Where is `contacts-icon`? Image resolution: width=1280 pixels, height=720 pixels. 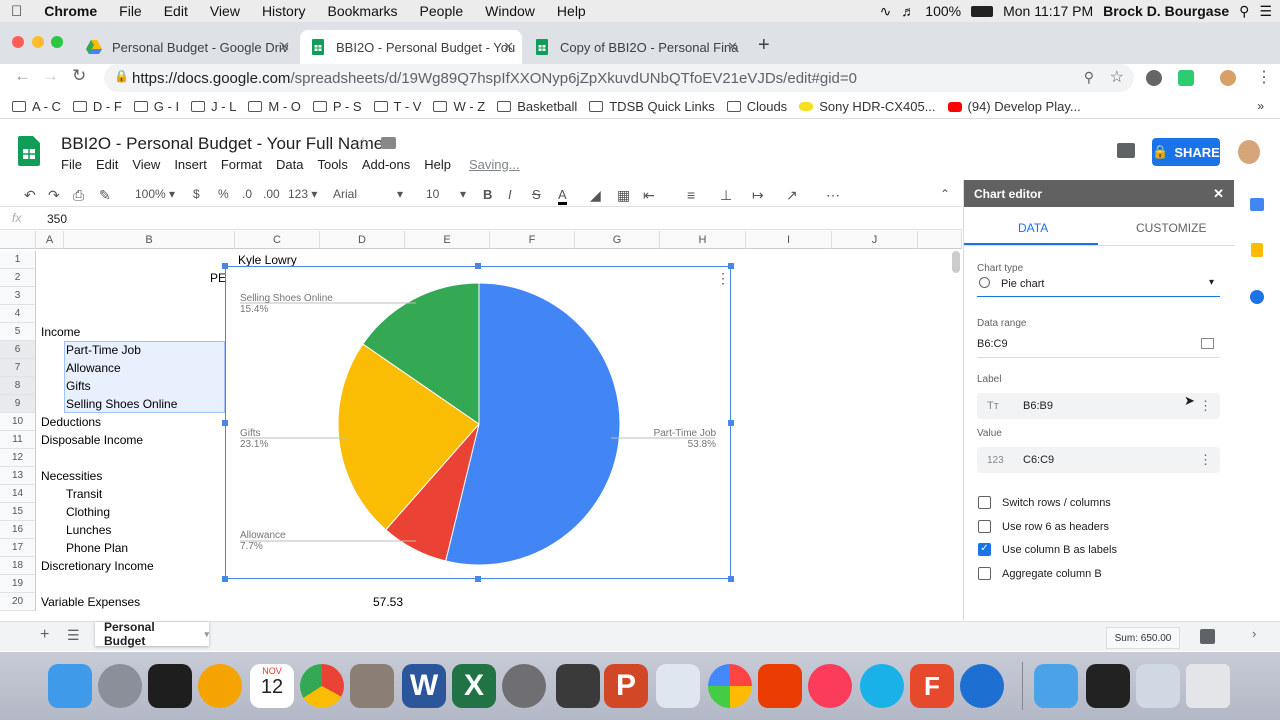
contacts-icon is located at coordinates (372, 686).